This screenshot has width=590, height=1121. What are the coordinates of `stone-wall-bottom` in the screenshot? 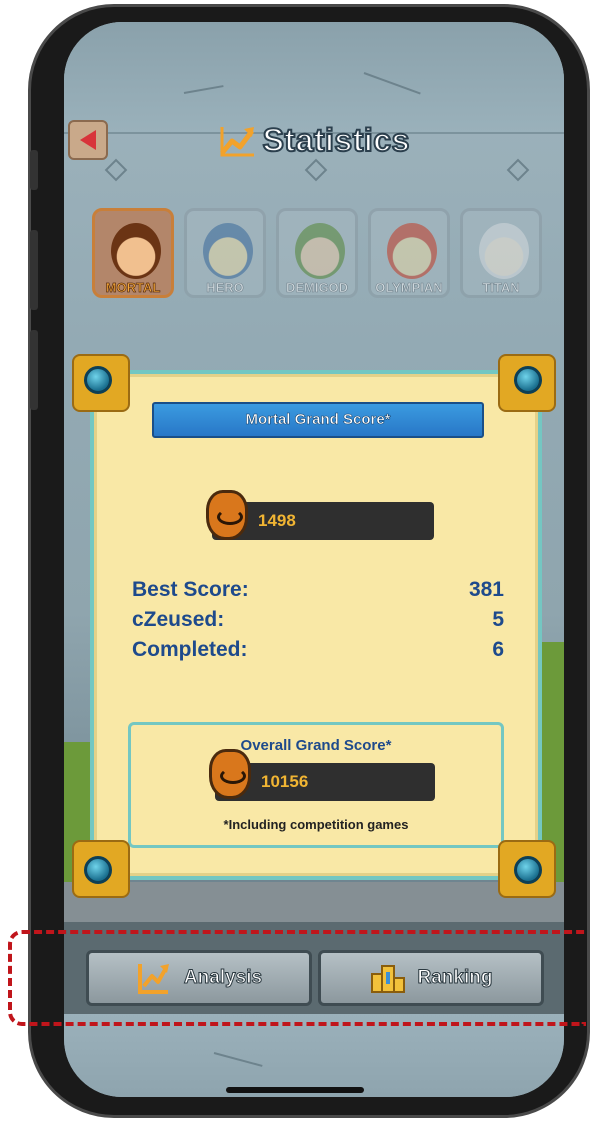 It's located at (314, 1055).